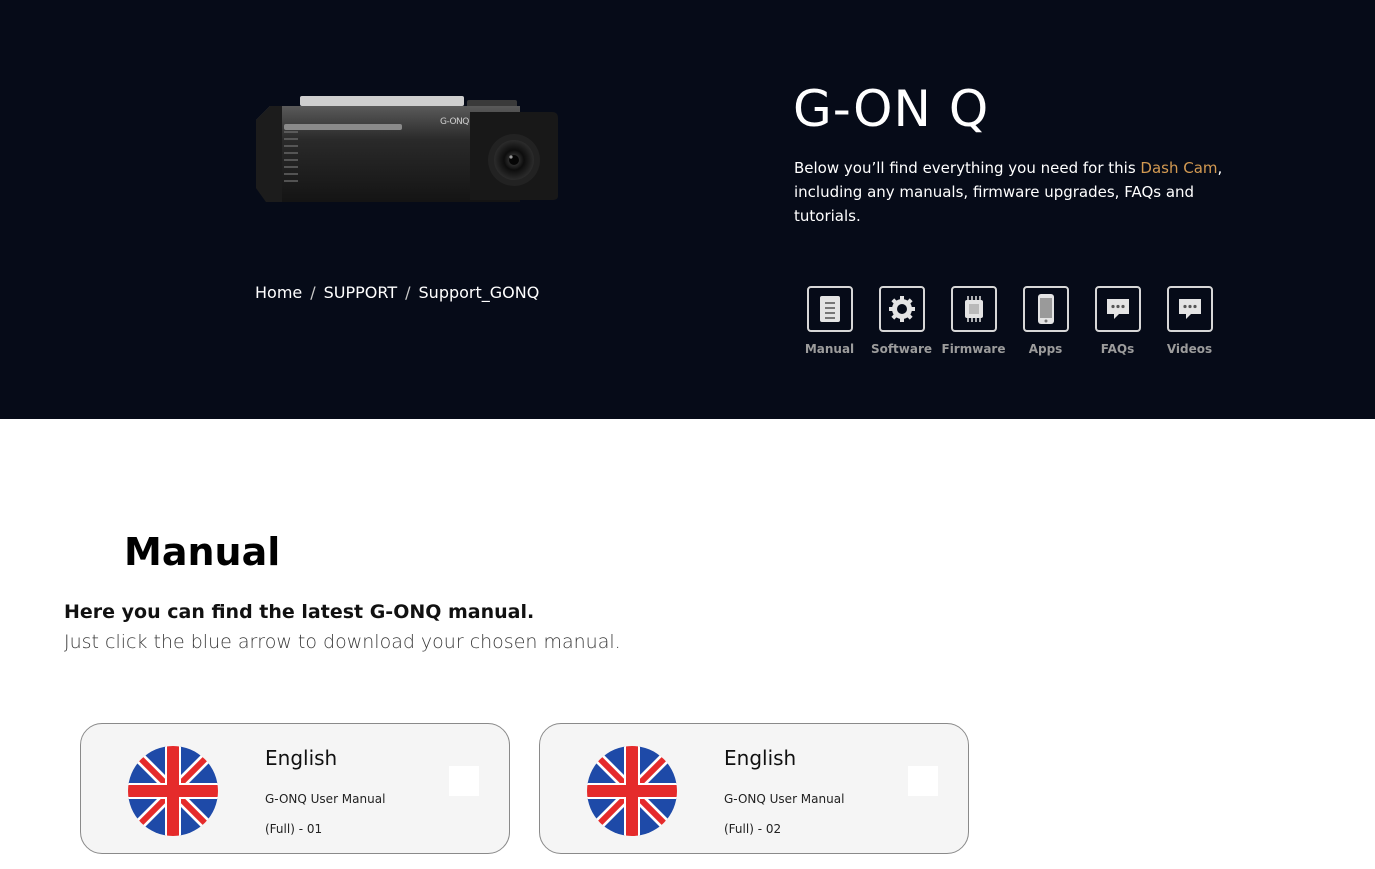  What do you see at coordinates (1178, 168) in the screenshot?
I see `dash-cam-link: Dash Cam` at bounding box center [1178, 168].